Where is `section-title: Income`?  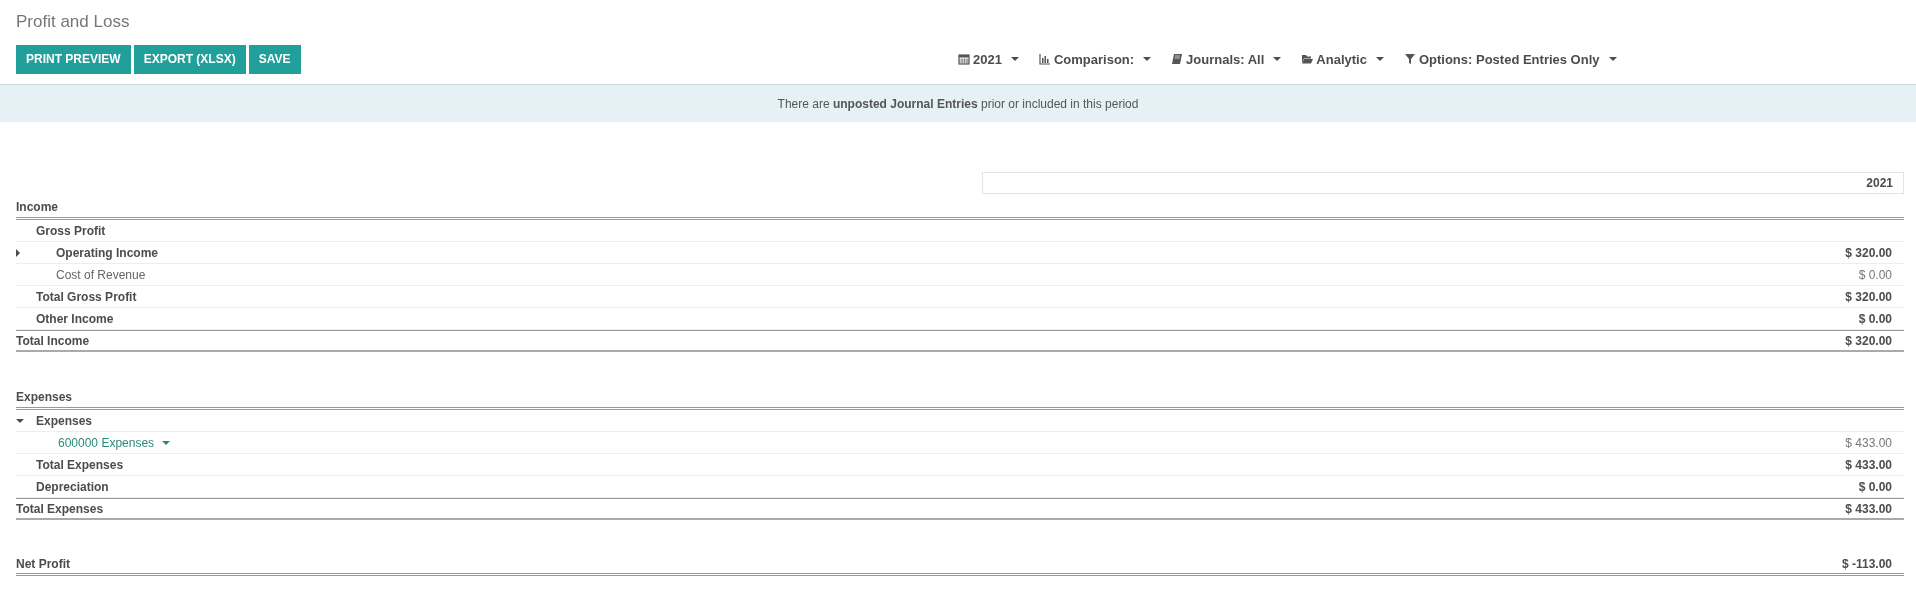 section-title: Income is located at coordinates (37, 206).